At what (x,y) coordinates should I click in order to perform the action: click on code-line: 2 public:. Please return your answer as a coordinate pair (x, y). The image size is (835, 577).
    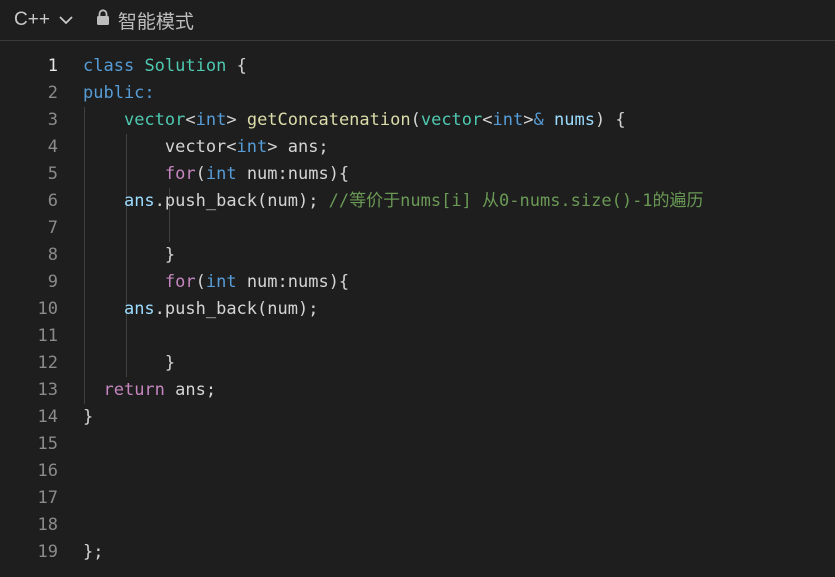
    Looking at the image, I should click on (417, 93).